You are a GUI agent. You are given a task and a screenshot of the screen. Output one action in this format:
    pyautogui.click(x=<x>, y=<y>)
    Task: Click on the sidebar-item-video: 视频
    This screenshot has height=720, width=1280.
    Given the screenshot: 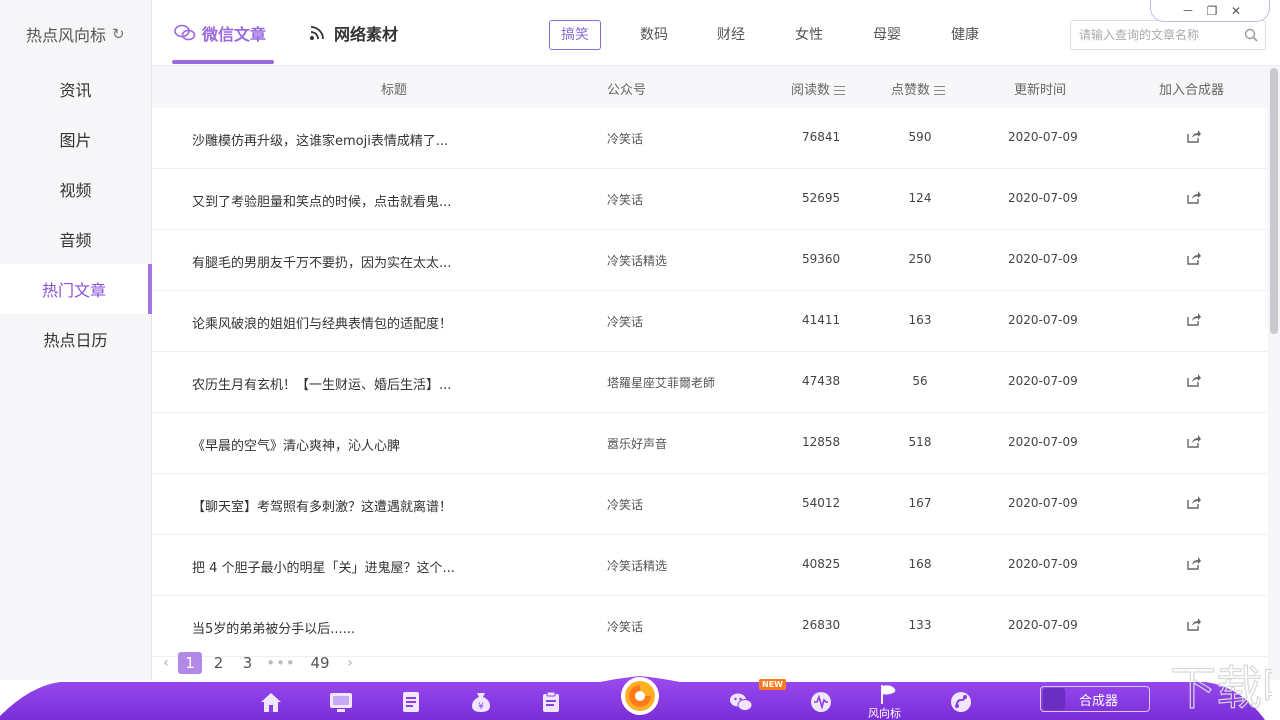 What is the action you would take?
    pyautogui.click(x=75, y=189)
    